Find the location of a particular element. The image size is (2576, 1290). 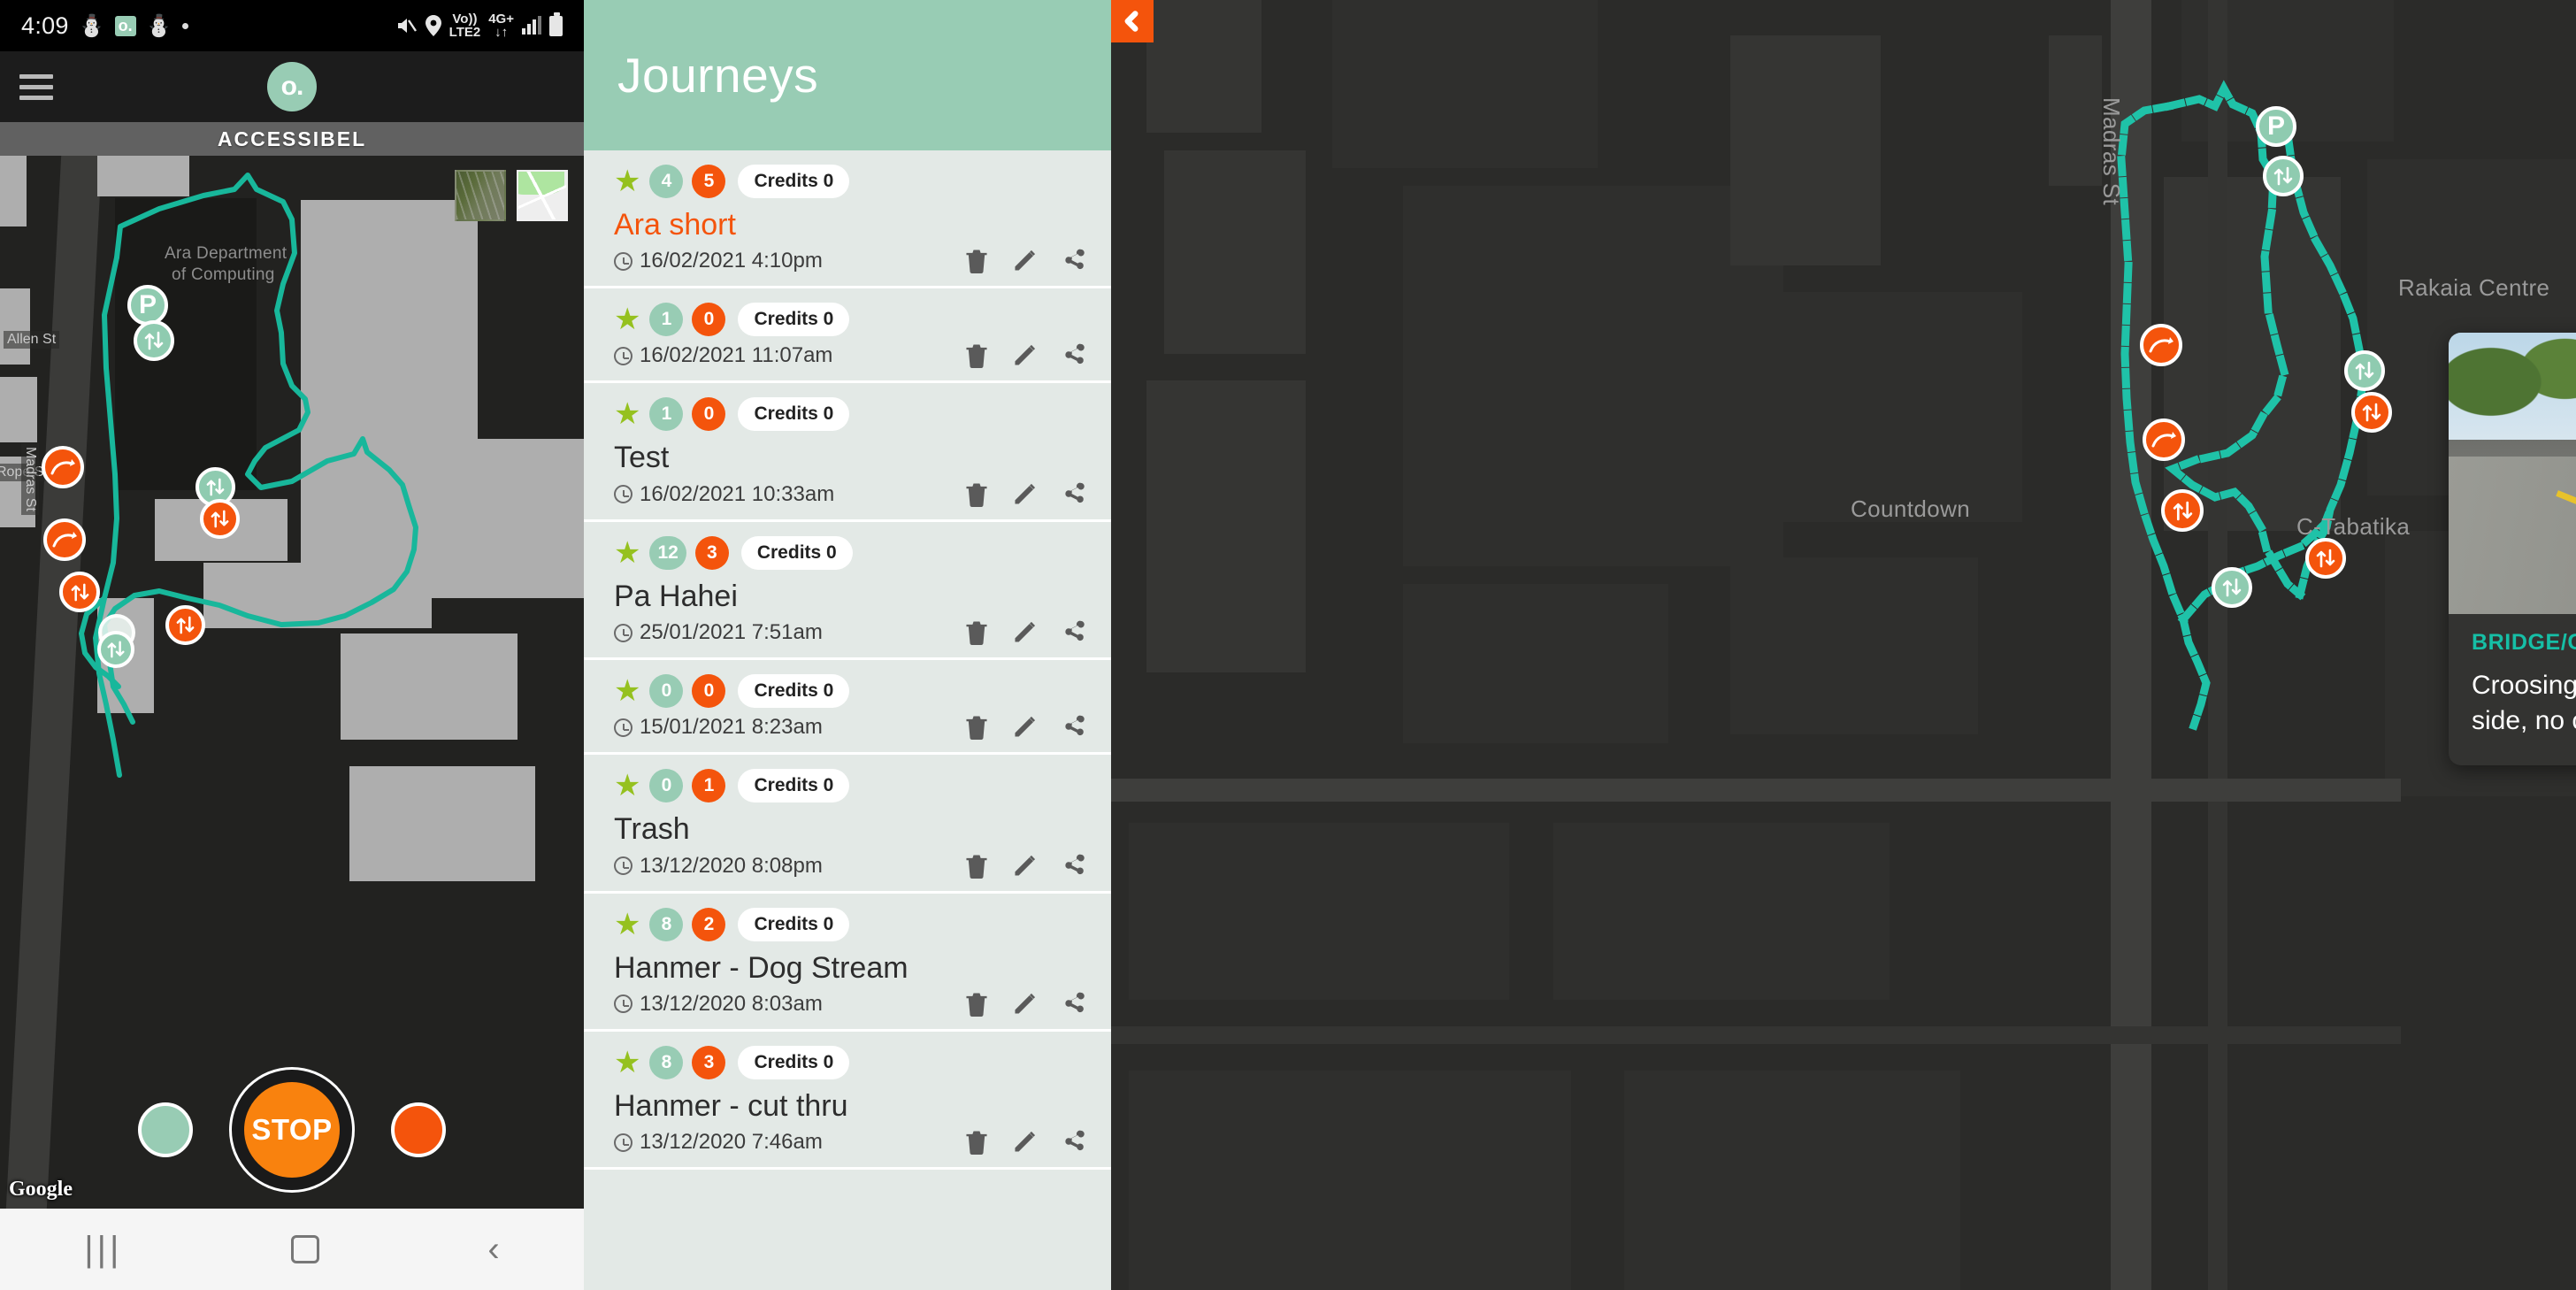

star-icon: ★ is located at coordinates (627, 320).